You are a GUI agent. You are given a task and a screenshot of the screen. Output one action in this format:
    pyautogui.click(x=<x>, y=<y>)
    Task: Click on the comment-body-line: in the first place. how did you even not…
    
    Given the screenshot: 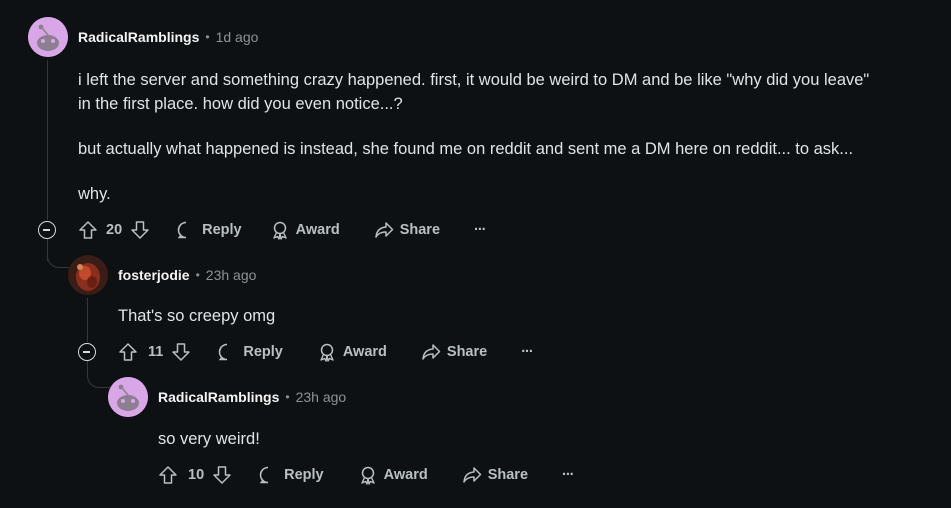 What is the action you would take?
    pyautogui.click(x=240, y=104)
    